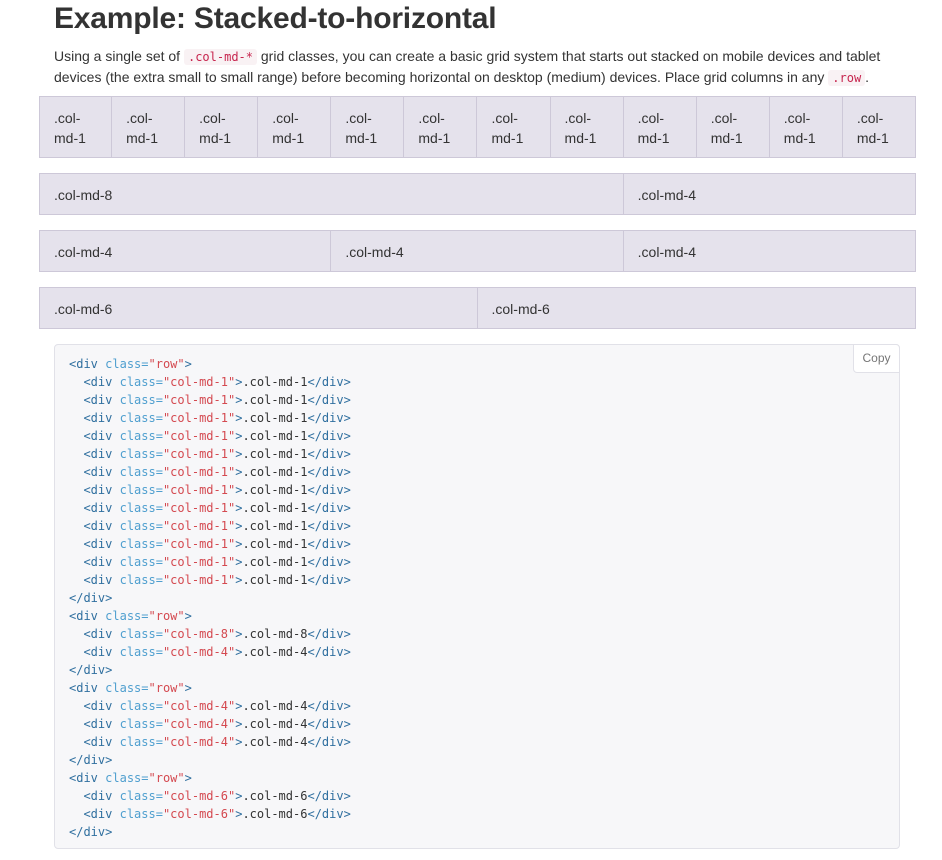 The image size is (942, 860). I want to click on grid-column-cell: .col-md-8, so click(331, 194).